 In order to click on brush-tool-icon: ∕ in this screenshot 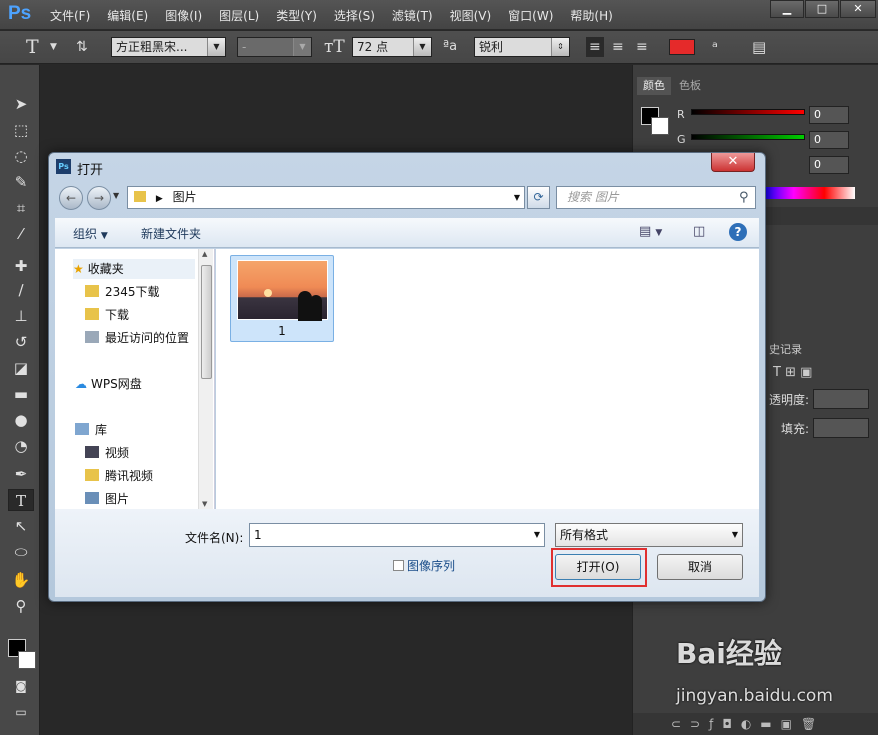, I will do `click(21, 290)`.